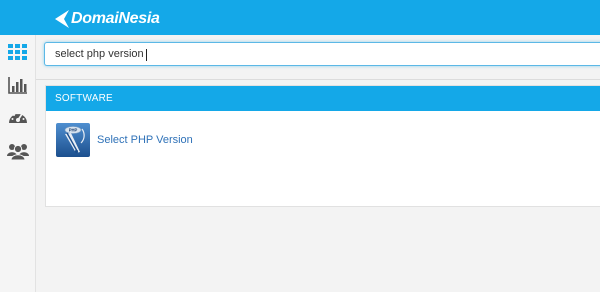 The image size is (600, 292). I want to click on search-box, so click(322, 54).